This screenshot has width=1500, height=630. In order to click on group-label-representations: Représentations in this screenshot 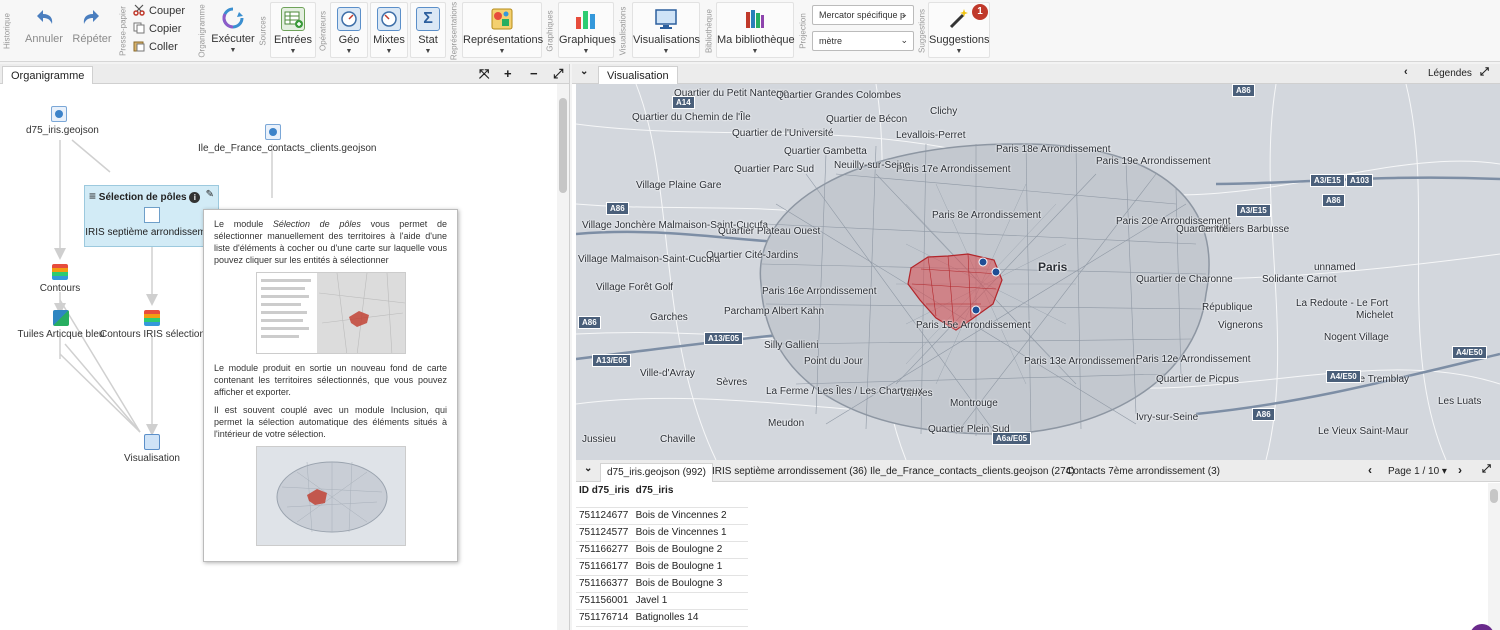, I will do `click(454, 31)`.